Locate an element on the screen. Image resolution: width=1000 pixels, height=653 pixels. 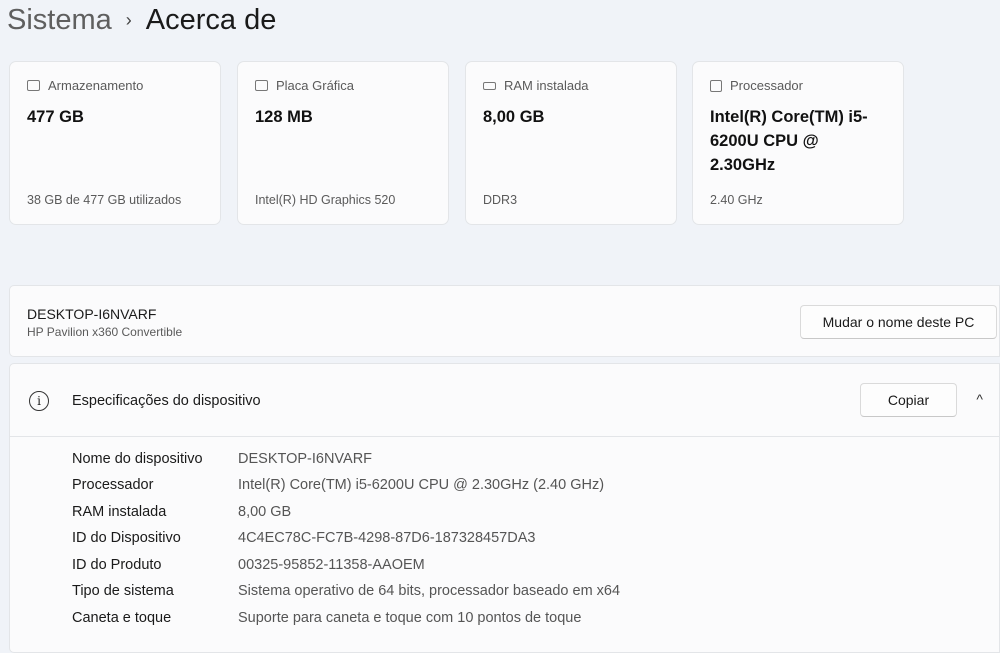
ram-card: RAM instalada 8,00 GB DDR3 is located at coordinates (571, 143).